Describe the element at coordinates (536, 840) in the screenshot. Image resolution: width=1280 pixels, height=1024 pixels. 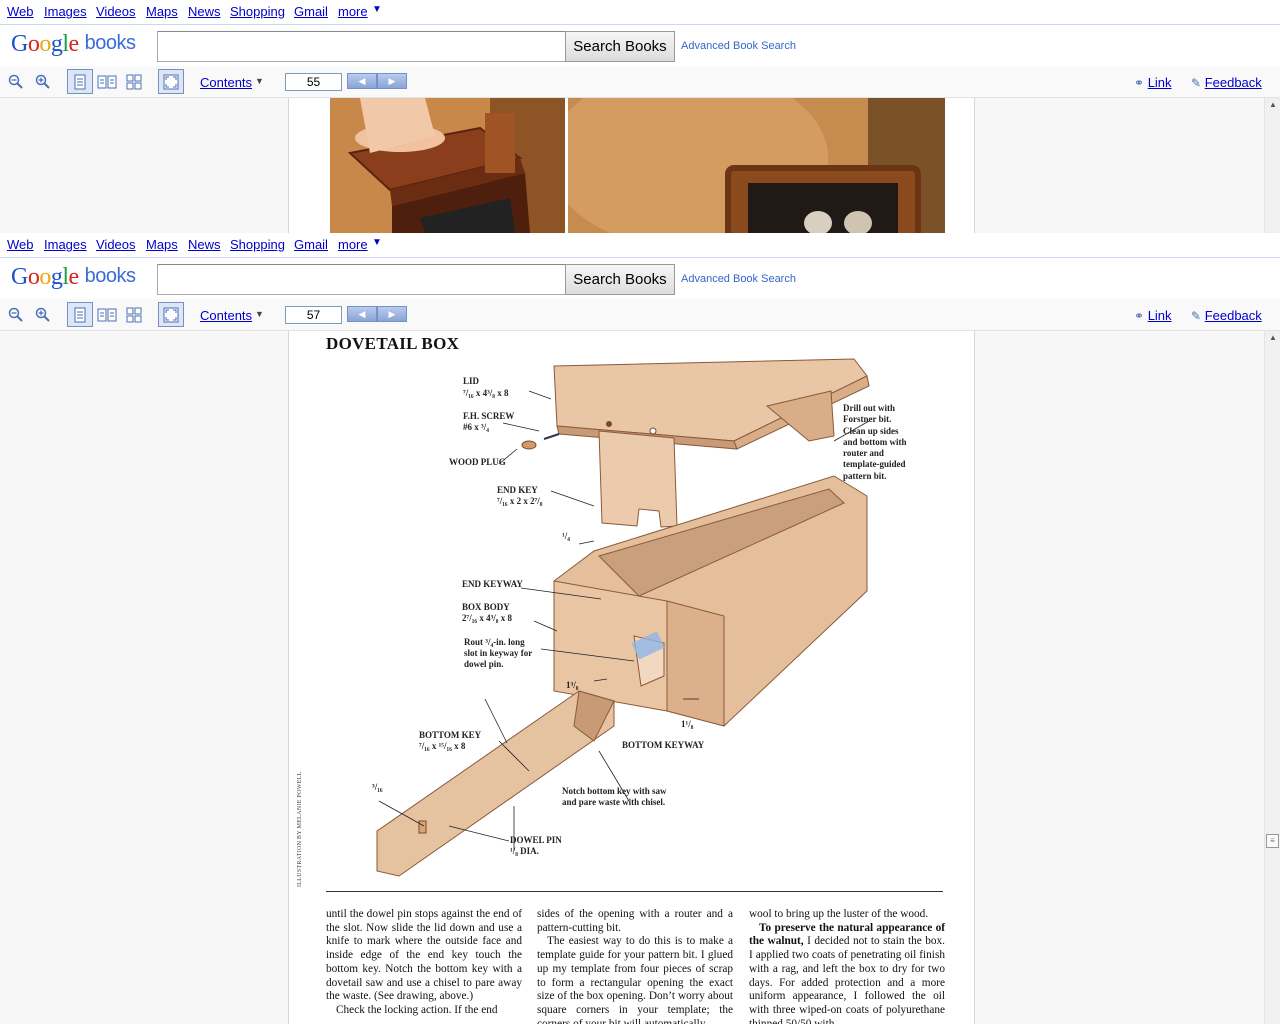
I see `label-dowel-pin: DOWEL PIN` at that location.